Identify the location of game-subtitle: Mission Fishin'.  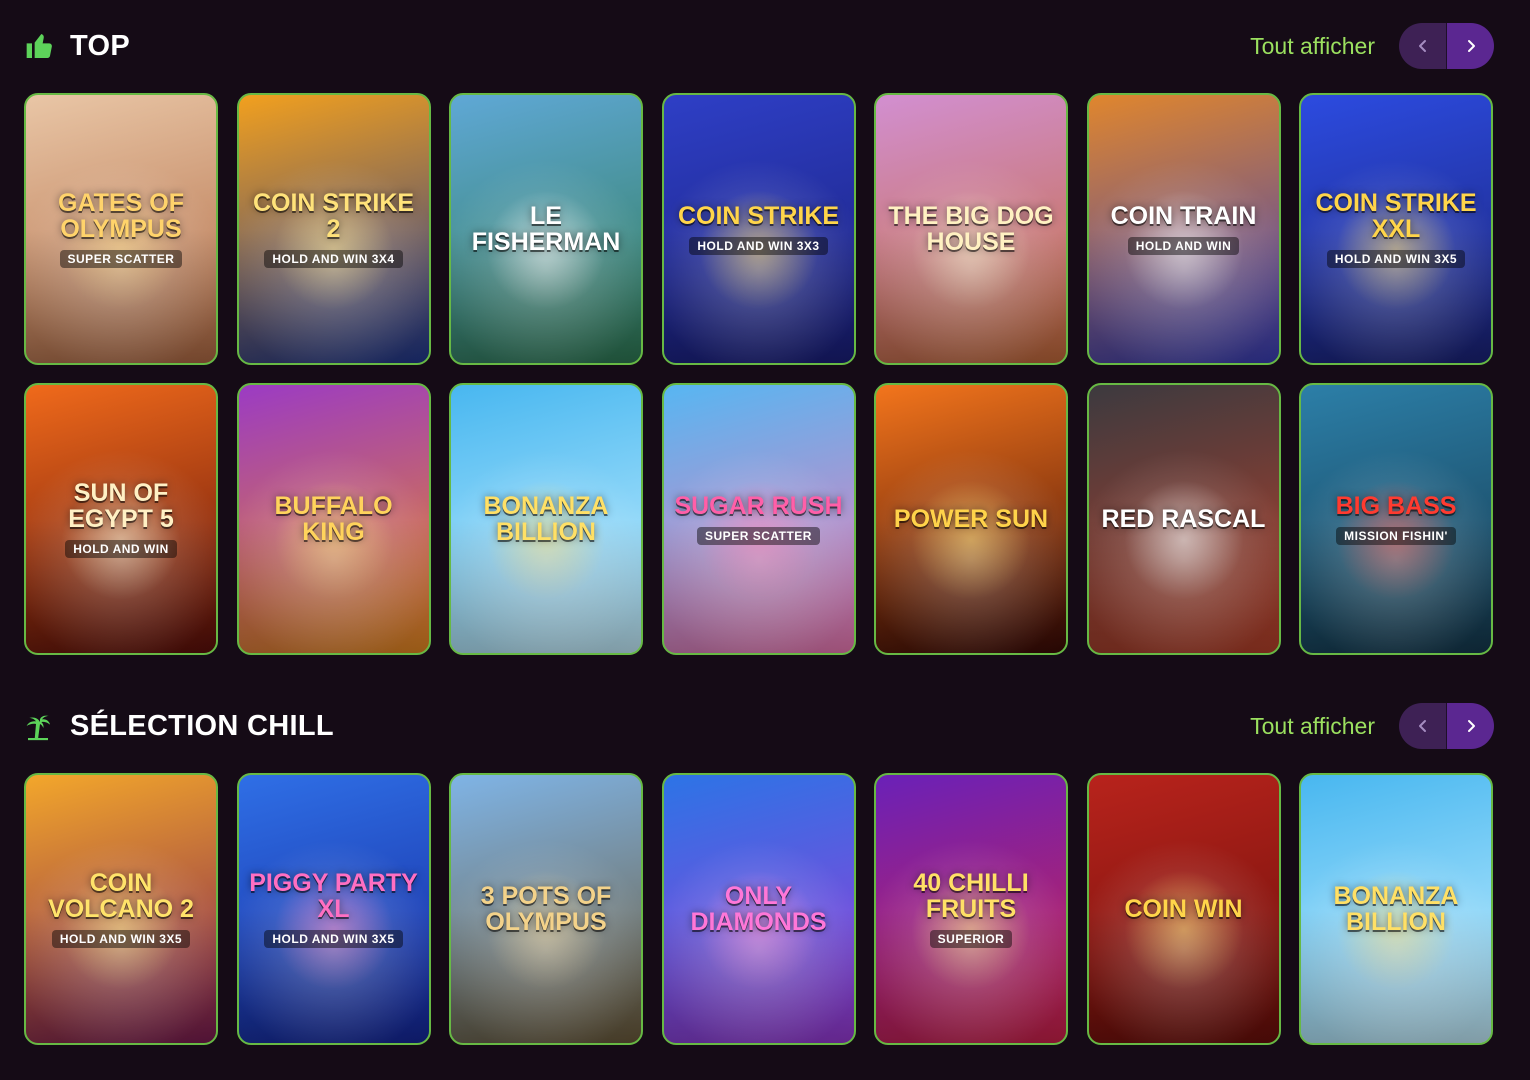
(1396, 536).